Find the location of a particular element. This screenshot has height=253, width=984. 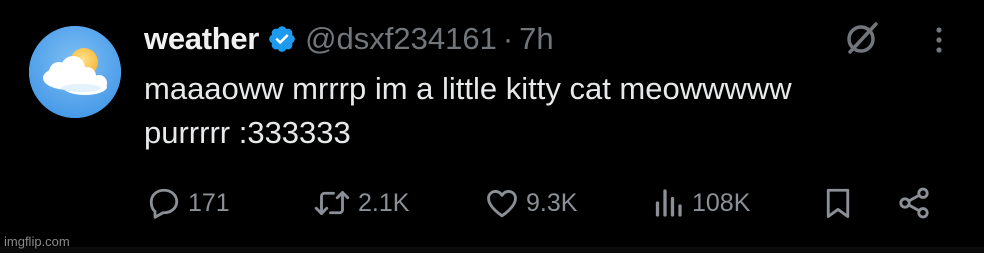

views-count: 108K is located at coordinates (721, 202).